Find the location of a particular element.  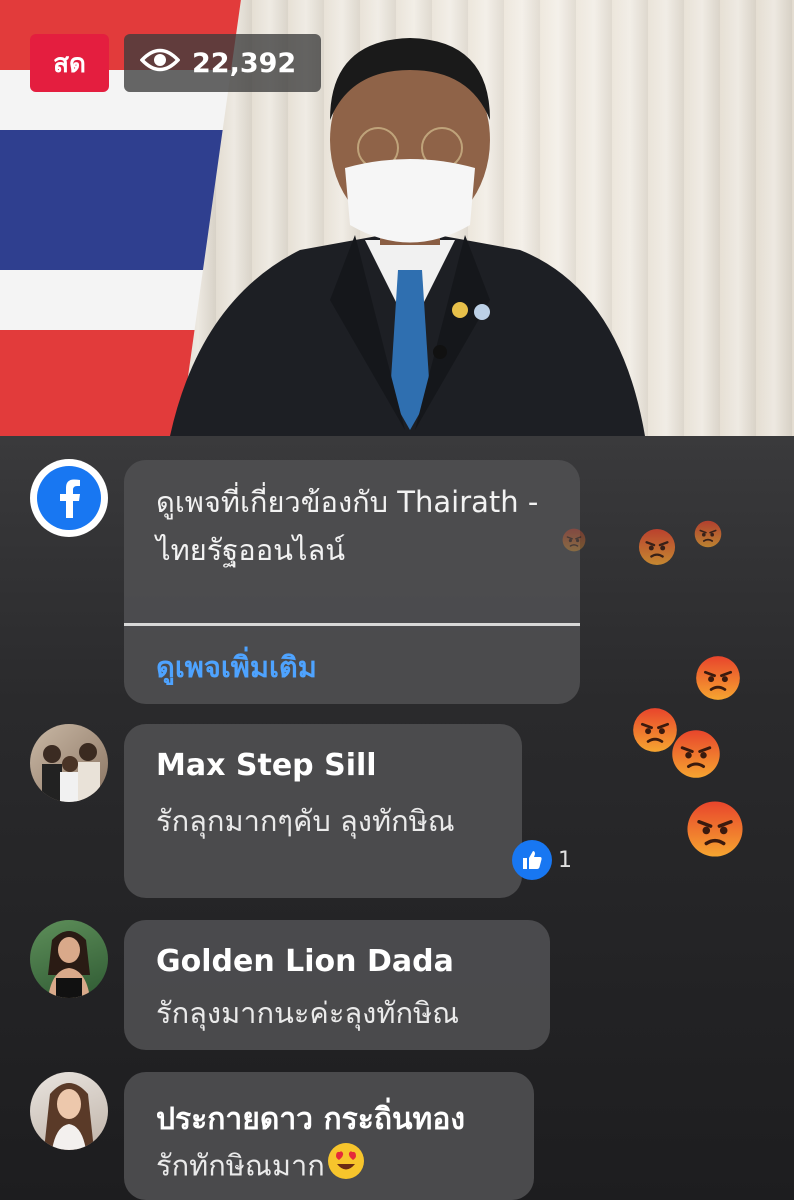

reaction-count: 1 is located at coordinates (565, 860).